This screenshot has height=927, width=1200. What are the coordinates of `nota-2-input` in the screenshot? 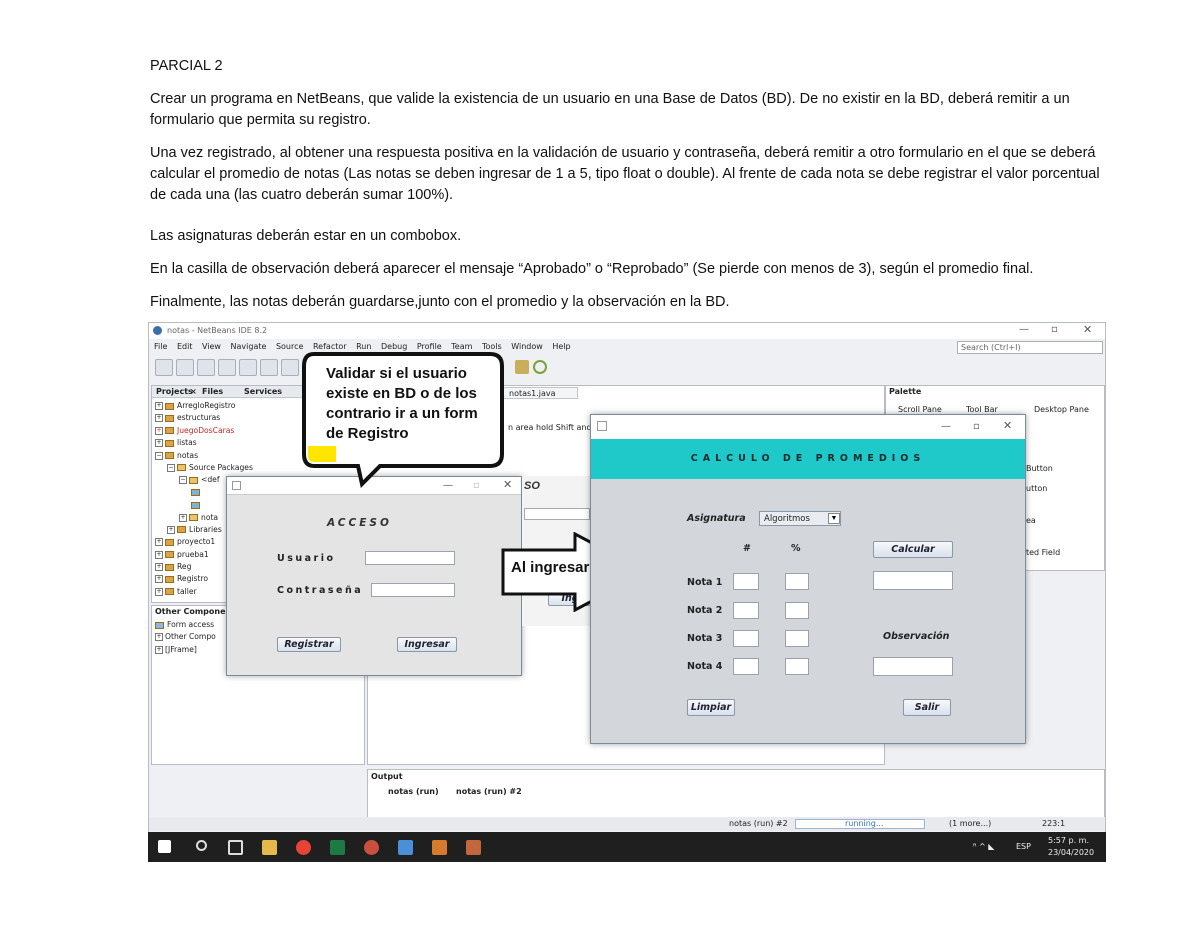 It's located at (746, 610).